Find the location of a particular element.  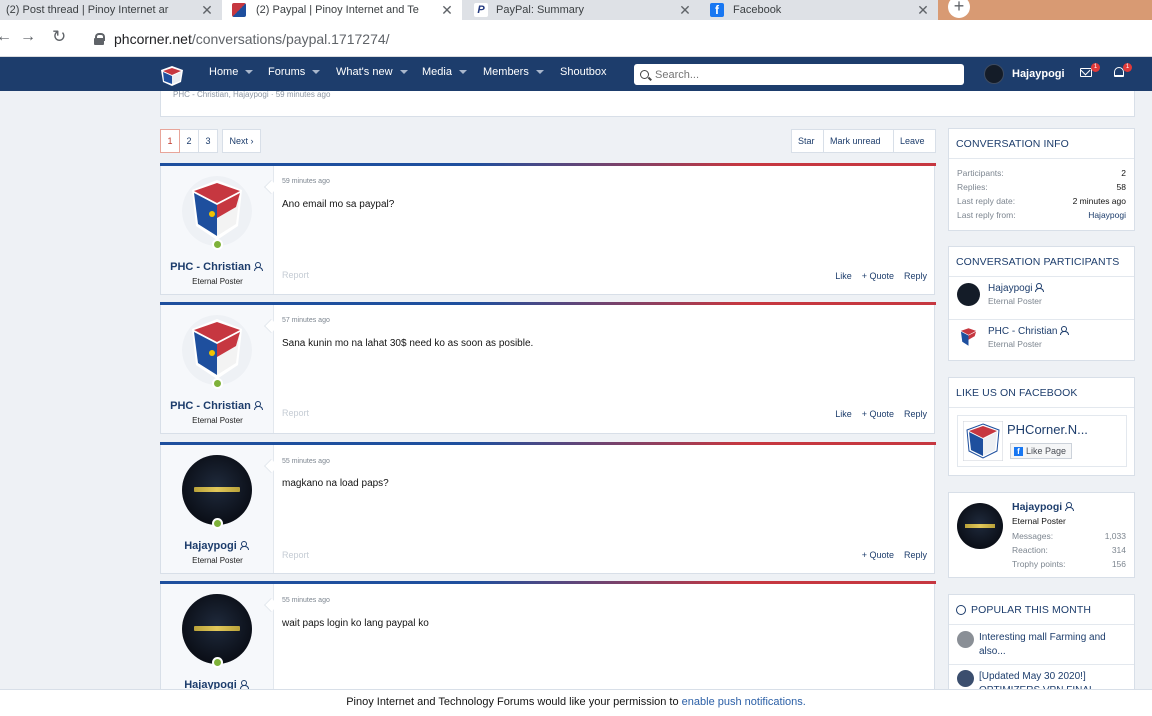

next-page-button: Next › is located at coordinates (241, 141).